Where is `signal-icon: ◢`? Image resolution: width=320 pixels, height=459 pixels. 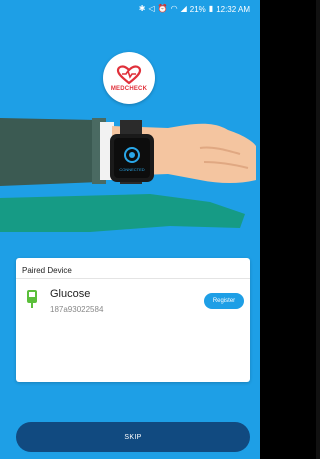 signal-icon: ◢ is located at coordinates (183, 8).